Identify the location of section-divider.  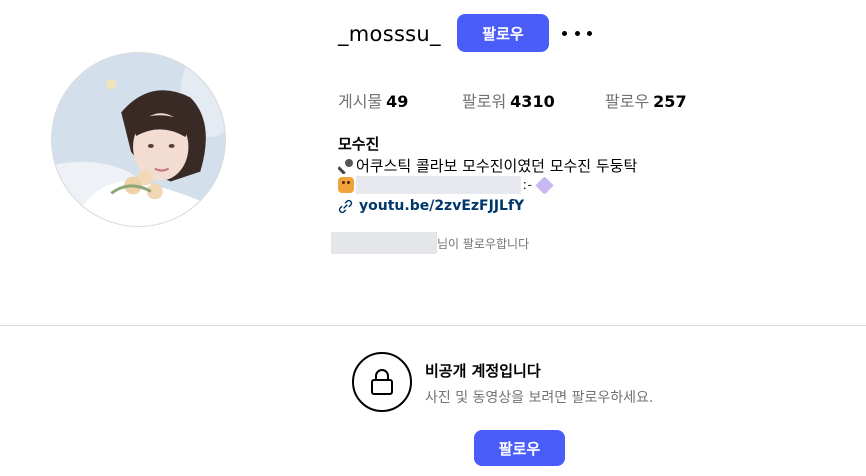
(433, 325).